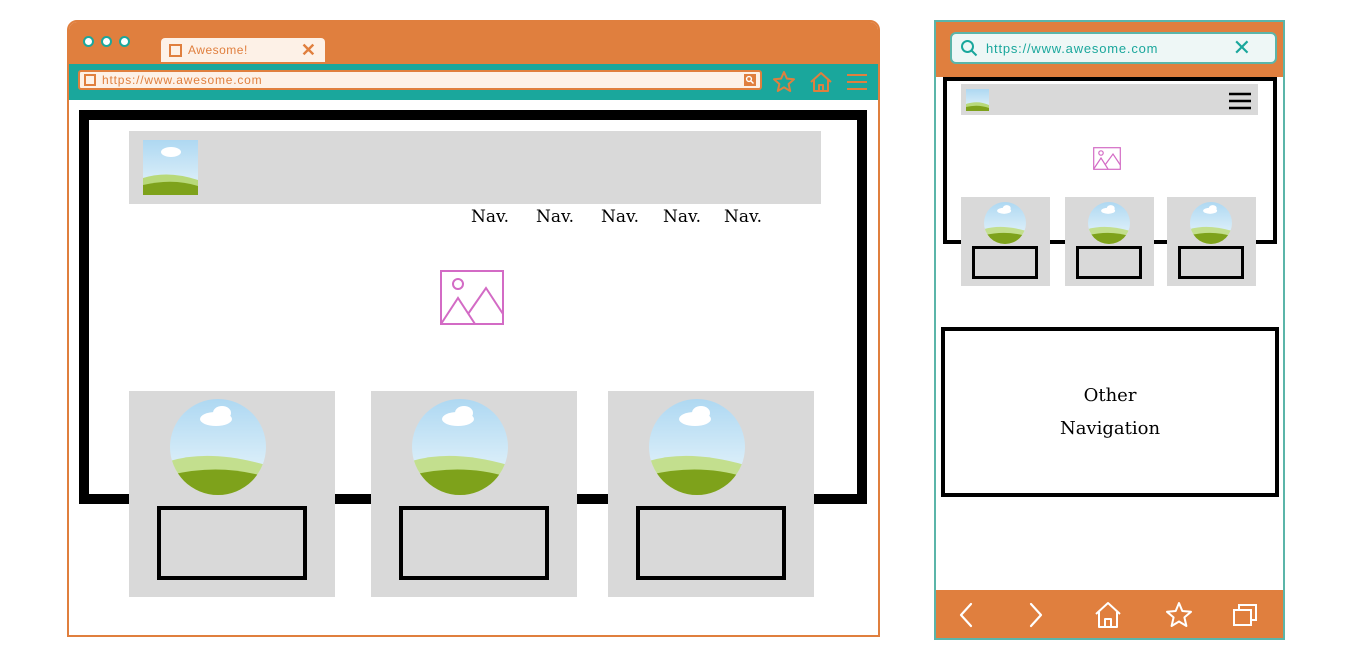 Image resolution: width=1350 pixels, height=650 pixels. What do you see at coordinates (857, 82) in the screenshot?
I see `menu-icon` at bounding box center [857, 82].